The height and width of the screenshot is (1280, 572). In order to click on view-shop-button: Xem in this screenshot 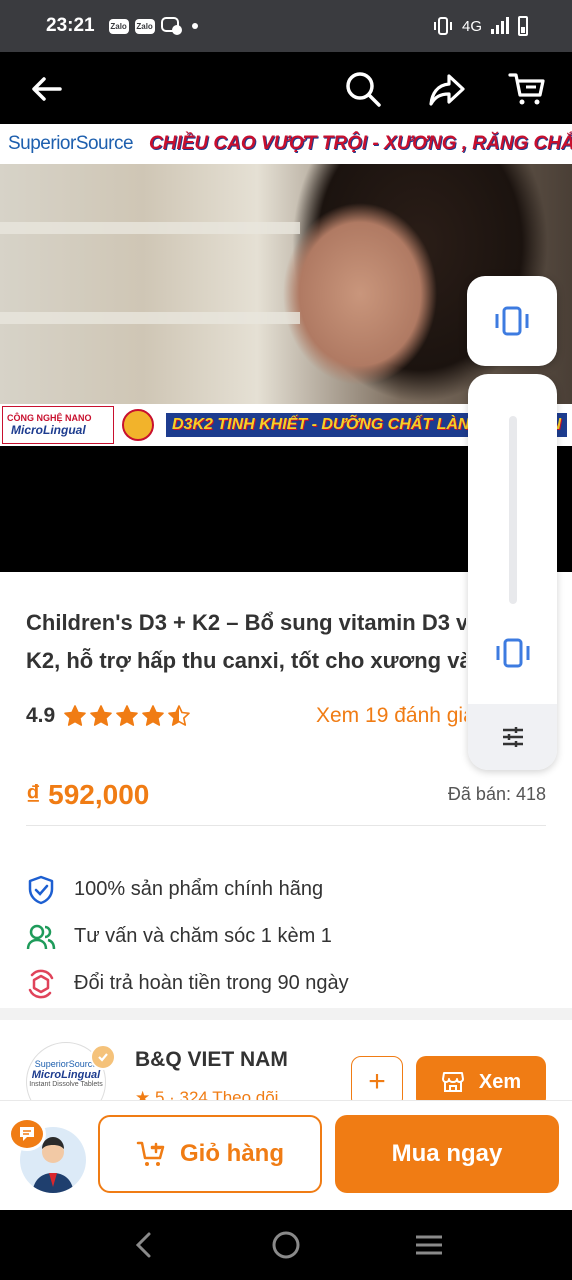, I will do `click(481, 1078)`.